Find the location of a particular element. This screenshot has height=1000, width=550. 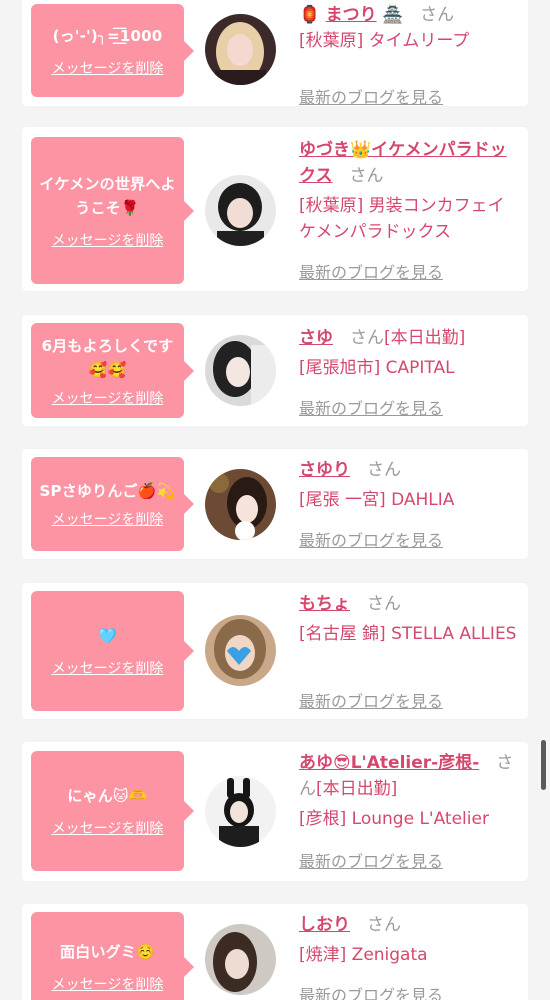

name-suffix-icon: 🏯 is located at coordinates (392, 15).